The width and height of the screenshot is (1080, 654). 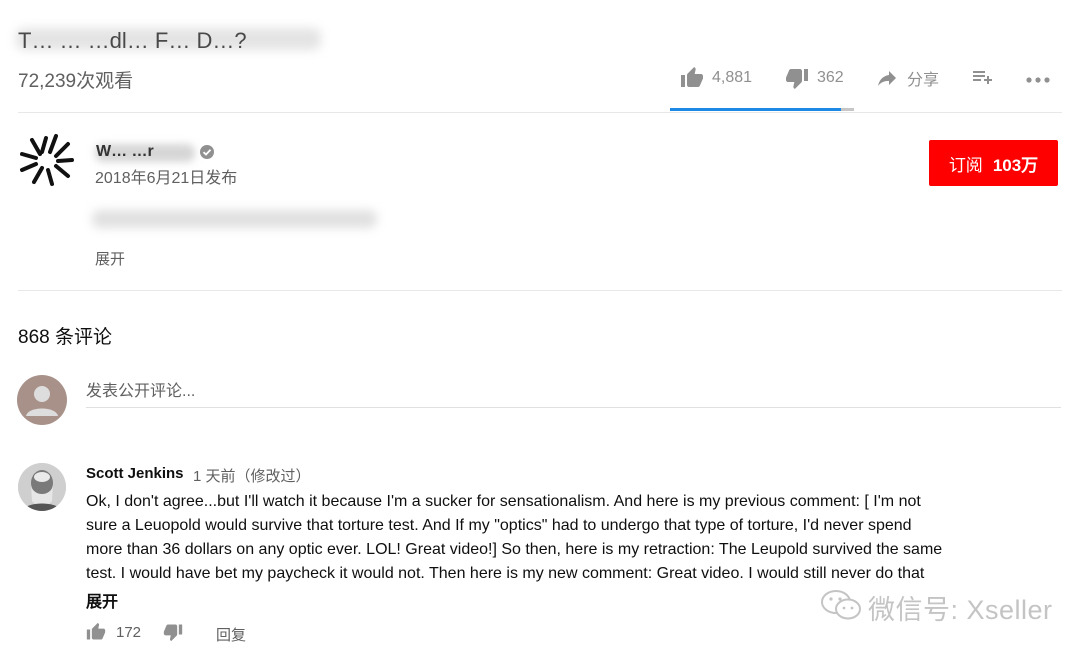 I want to click on channel-name-text: W… …r, so click(x=125, y=151).